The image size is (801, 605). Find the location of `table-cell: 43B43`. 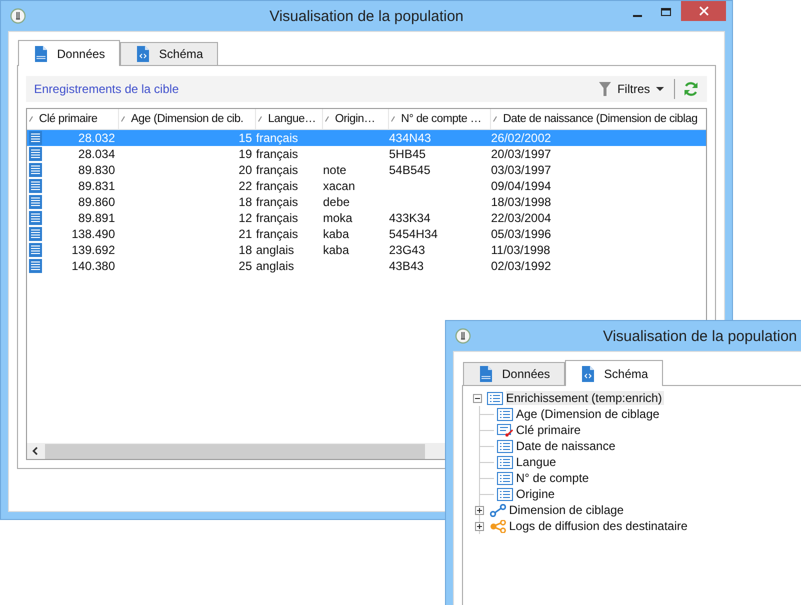

table-cell: 43B43 is located at coordinates (406, 266).